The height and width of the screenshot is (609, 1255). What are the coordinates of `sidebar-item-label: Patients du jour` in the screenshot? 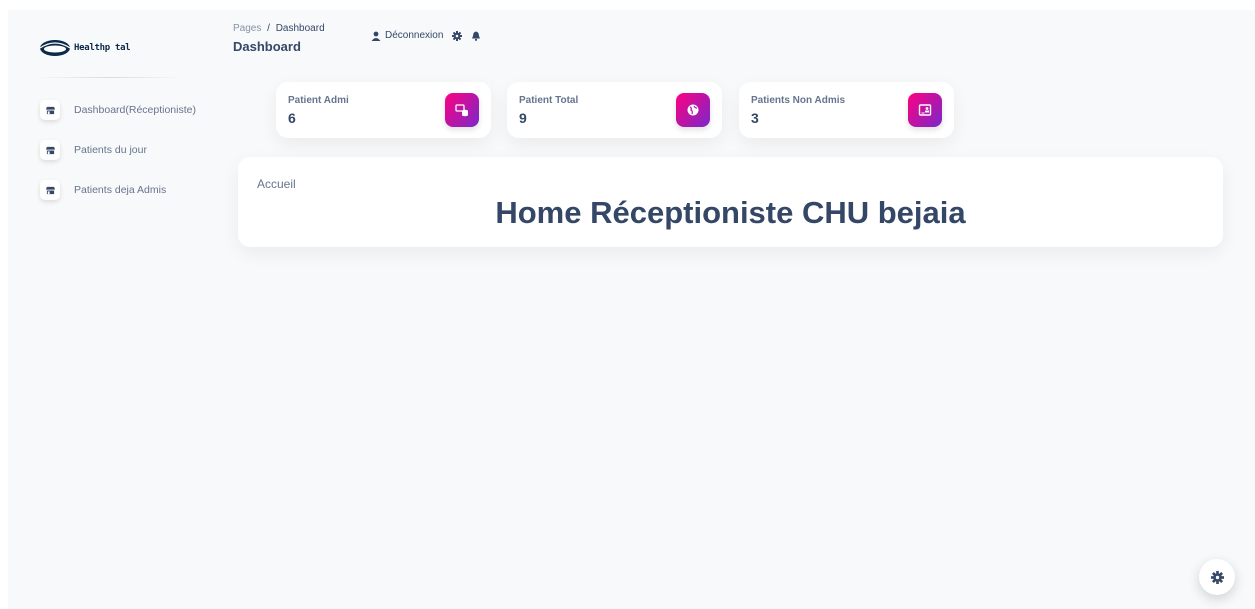 It's located at (110, 150).